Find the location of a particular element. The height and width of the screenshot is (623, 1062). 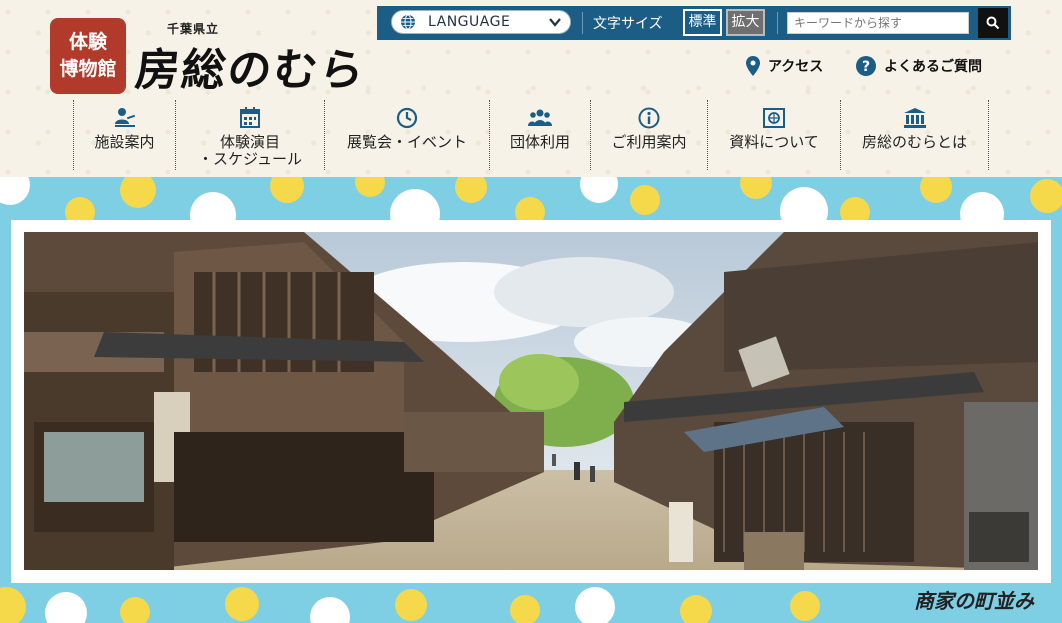

nav-label: 展覧会・イベント is located at coordinates (406, 142).